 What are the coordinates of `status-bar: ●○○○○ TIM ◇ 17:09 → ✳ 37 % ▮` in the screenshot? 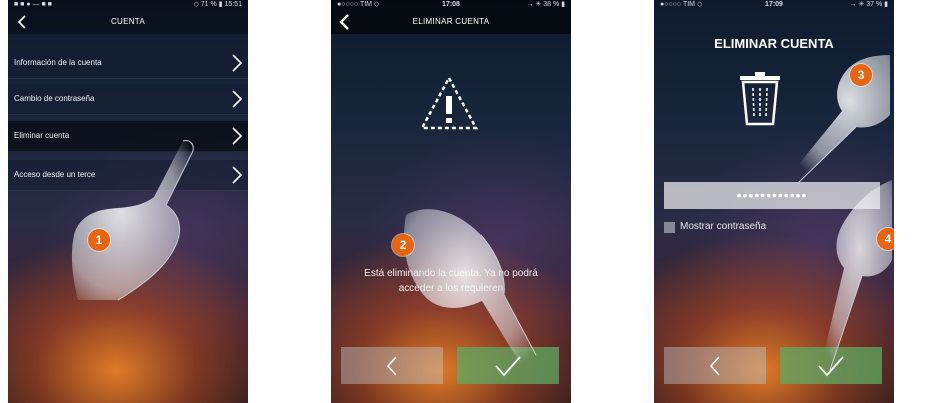 It's located at (774, 5).